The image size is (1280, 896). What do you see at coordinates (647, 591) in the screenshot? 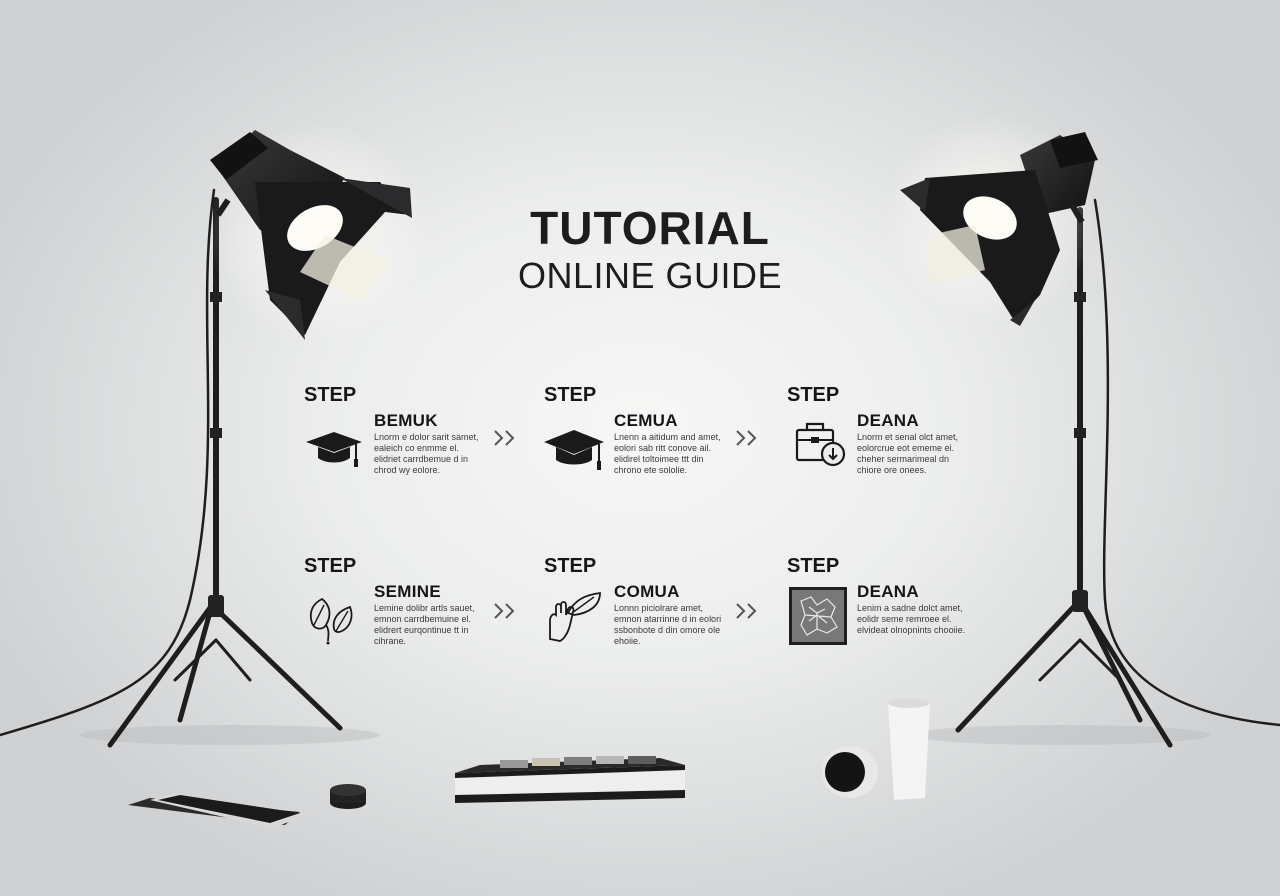
I see `step-name: COMUA` at bounding box center [647, 591].